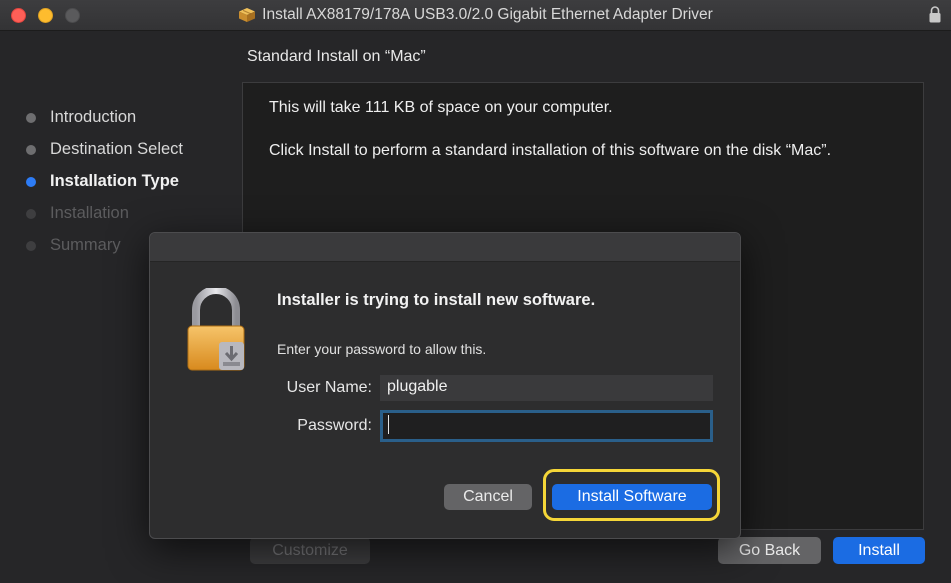 This screenshot has height=583, width=951. Describe the element at coordinates (93, 117) in the screenshot. I see `step-label: Introduction` at that location.